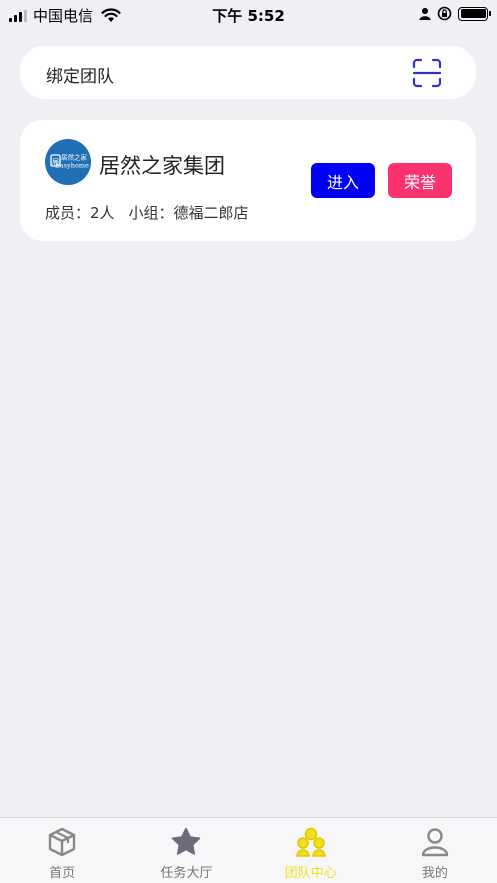 This screenshot has width=497, height=883. What do you see at coordinates (74, 157) in the screenshot?
I see `team-logo-text: 居然之家` at bounding box center [74, 157].